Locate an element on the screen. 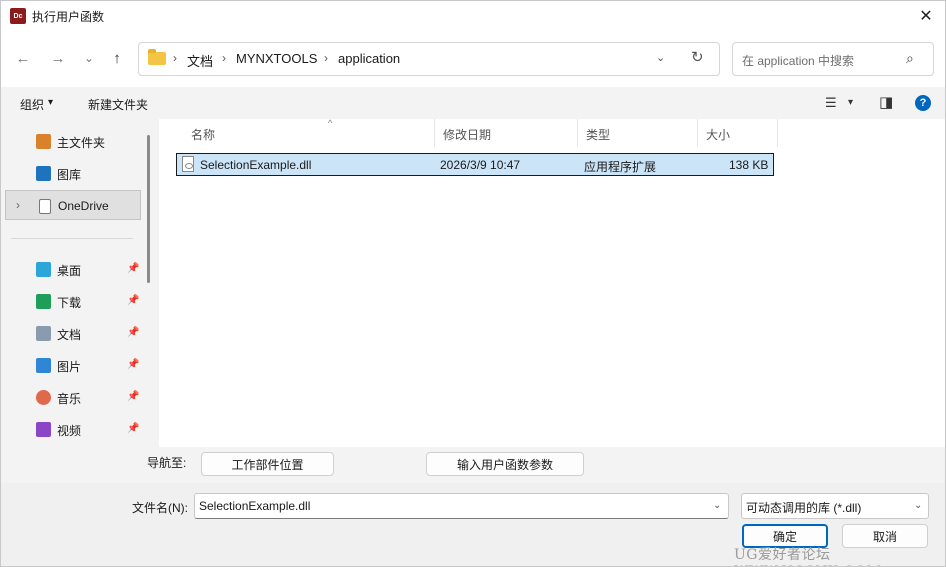 The width and height of the screenshot is (946, 567). search-input: 在 application 中搜索 ⌕ is located at coordinates (833, 59).